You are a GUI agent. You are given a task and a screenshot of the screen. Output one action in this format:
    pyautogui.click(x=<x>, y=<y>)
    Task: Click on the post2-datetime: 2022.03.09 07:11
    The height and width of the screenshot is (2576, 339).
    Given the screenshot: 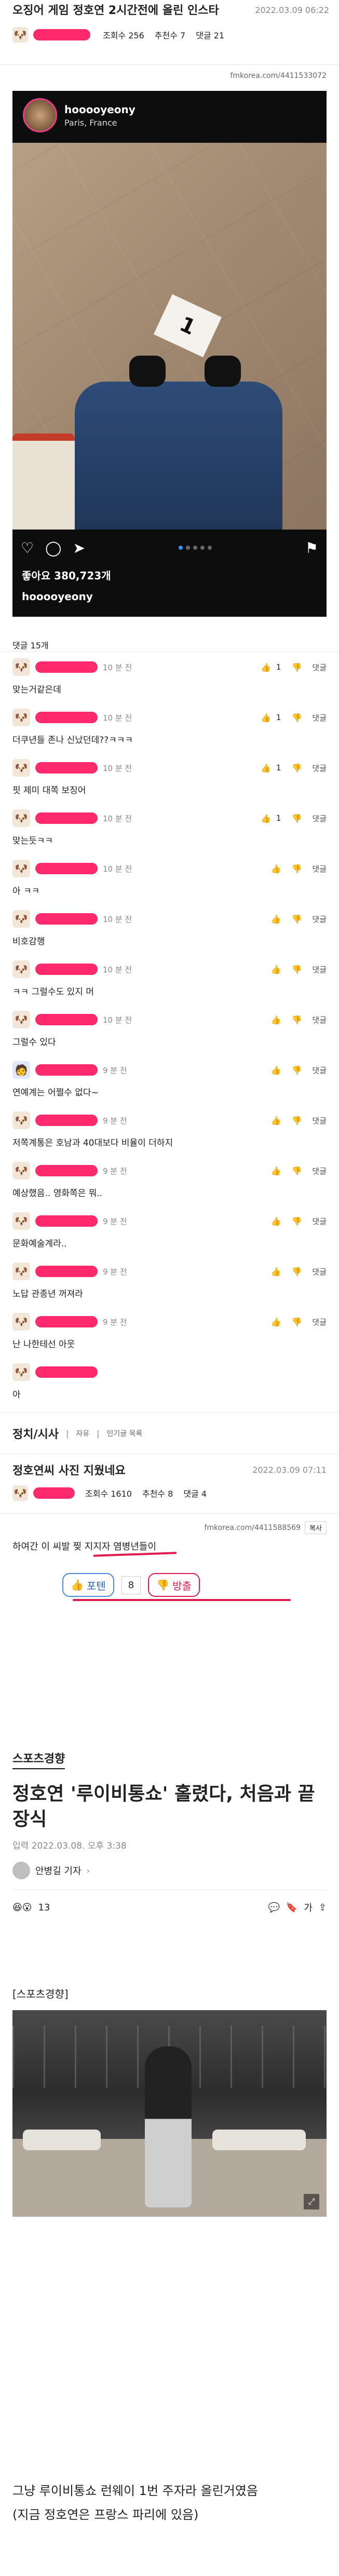 What is the action you would take?
    pyautogui.click(x=290, y=1470)
    